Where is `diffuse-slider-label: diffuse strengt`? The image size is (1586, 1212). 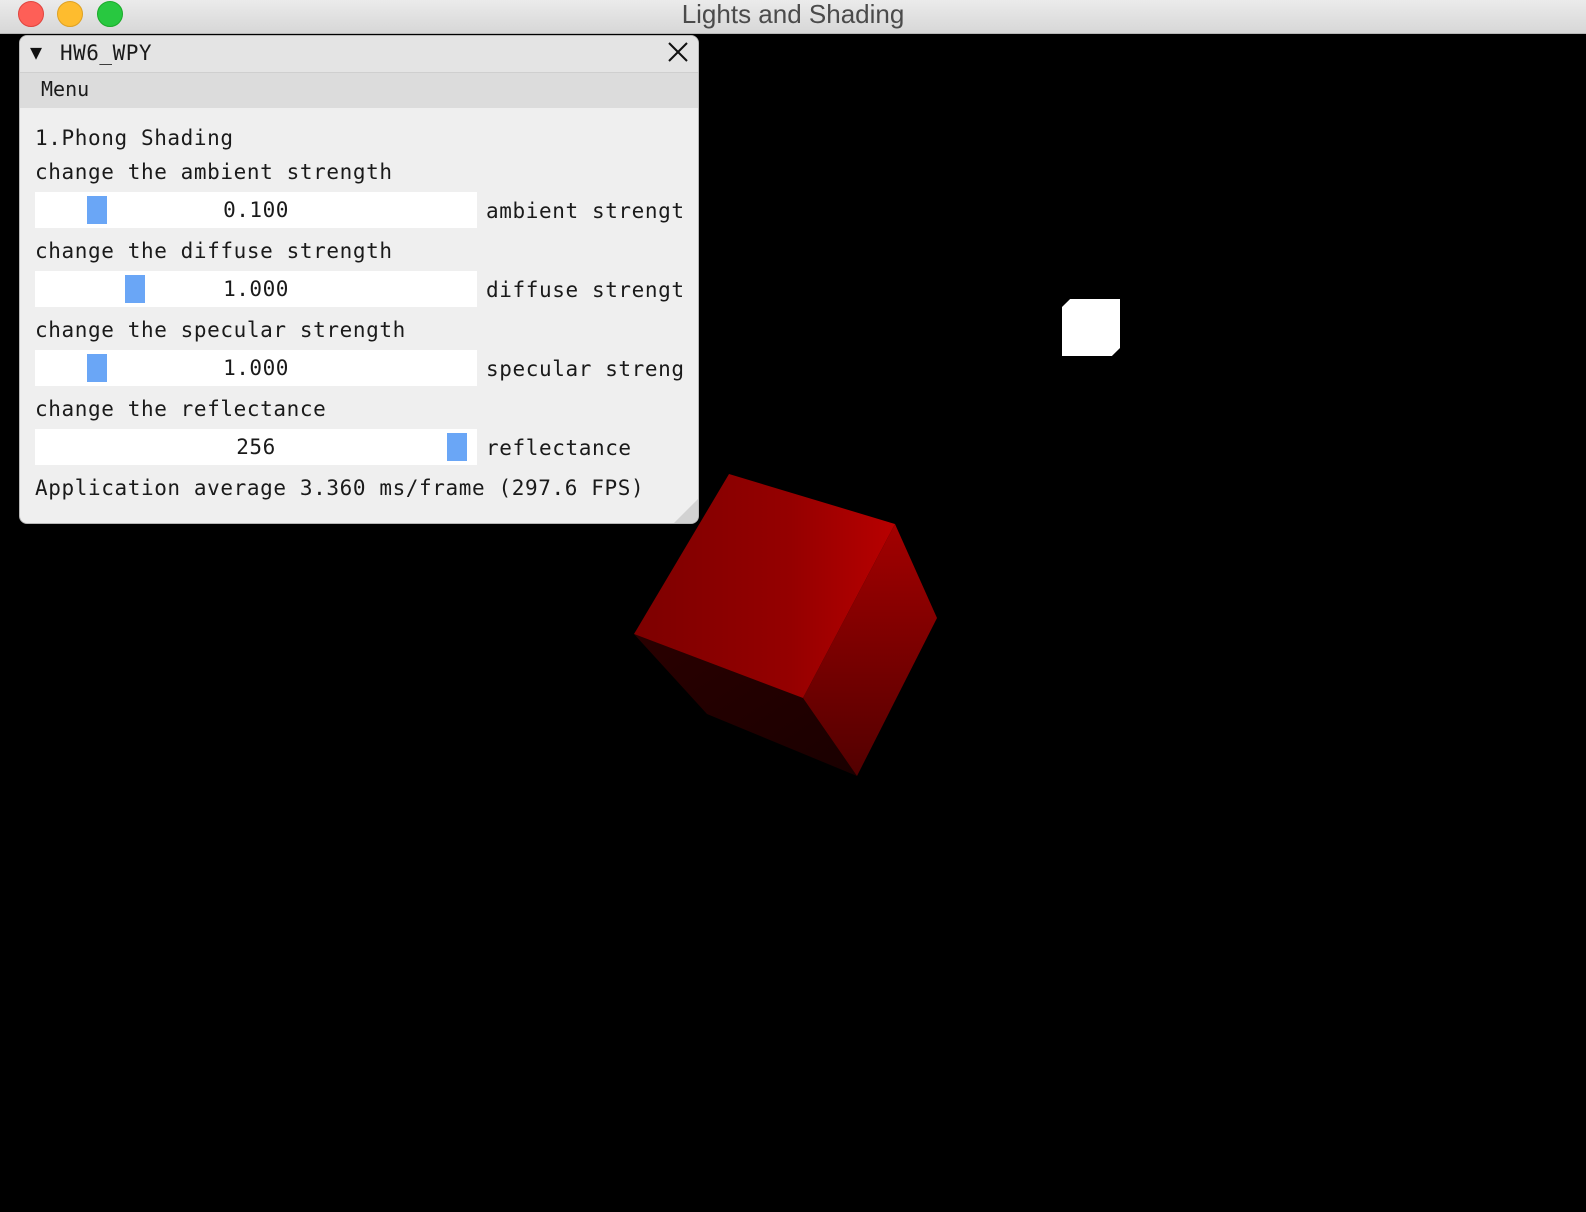 diffuse-slider-label: diffuse strengt is located at coordinates (585, 290).